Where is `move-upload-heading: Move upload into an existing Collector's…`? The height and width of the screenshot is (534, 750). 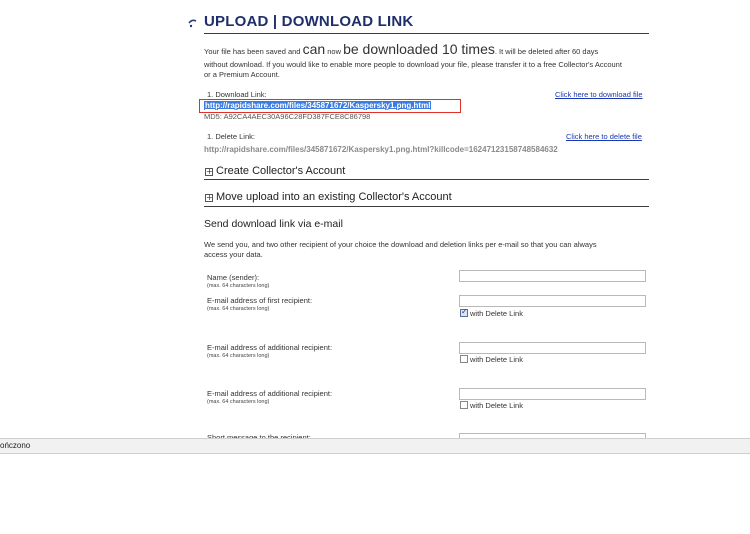
move-upload-heading: Move upload into an existing Collector's… is located at coordinates (334, 197).